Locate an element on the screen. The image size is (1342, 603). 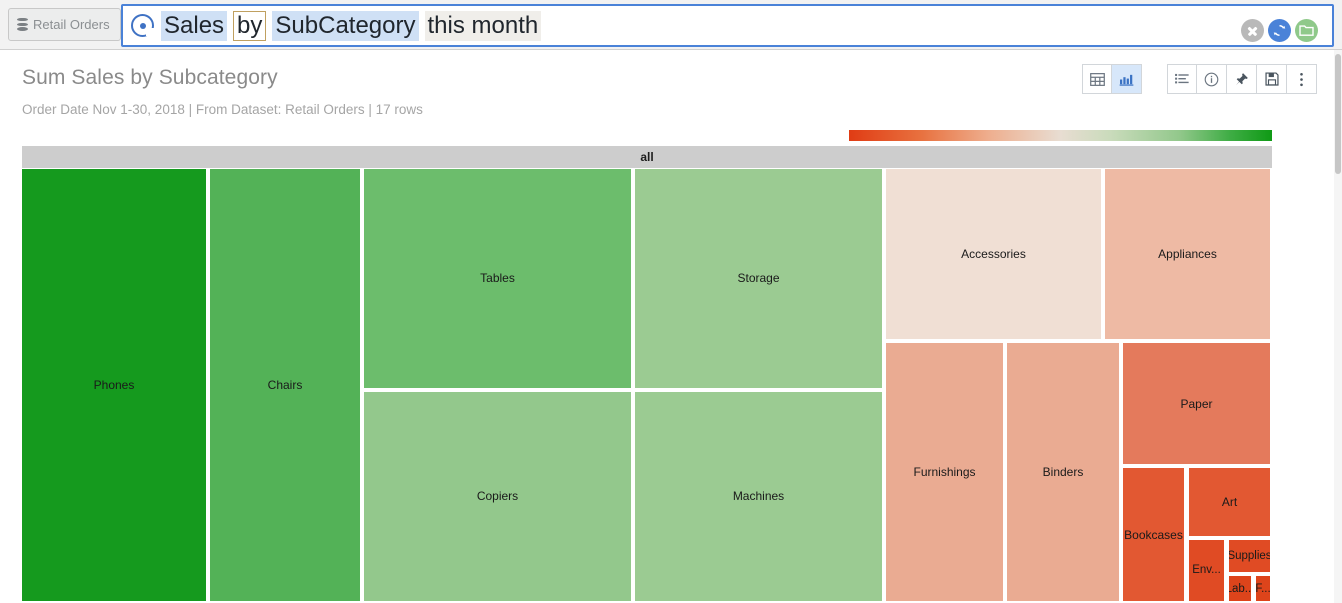
dataset-chip: Retail Orders is located at coordinates (64, 24).